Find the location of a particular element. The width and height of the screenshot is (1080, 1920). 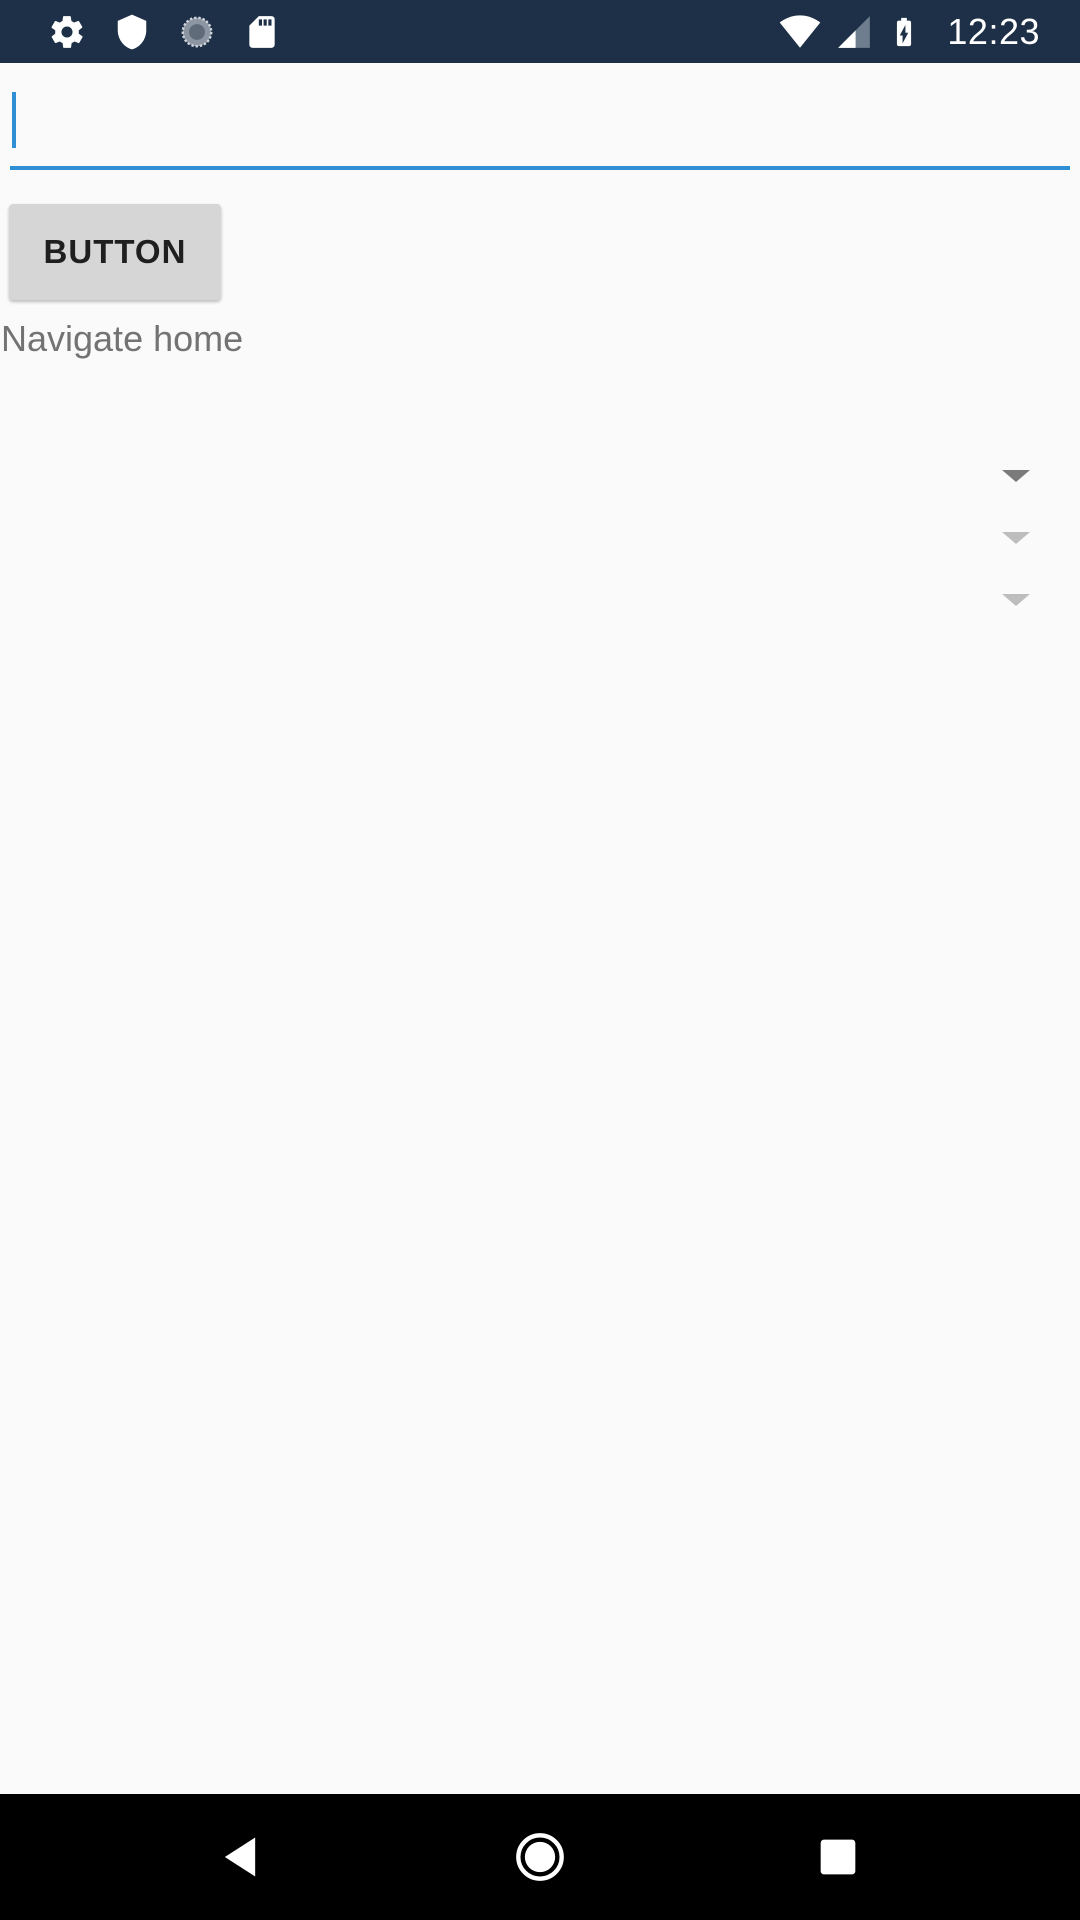

main-button: BUTTON is located at coordinates (115, 252).